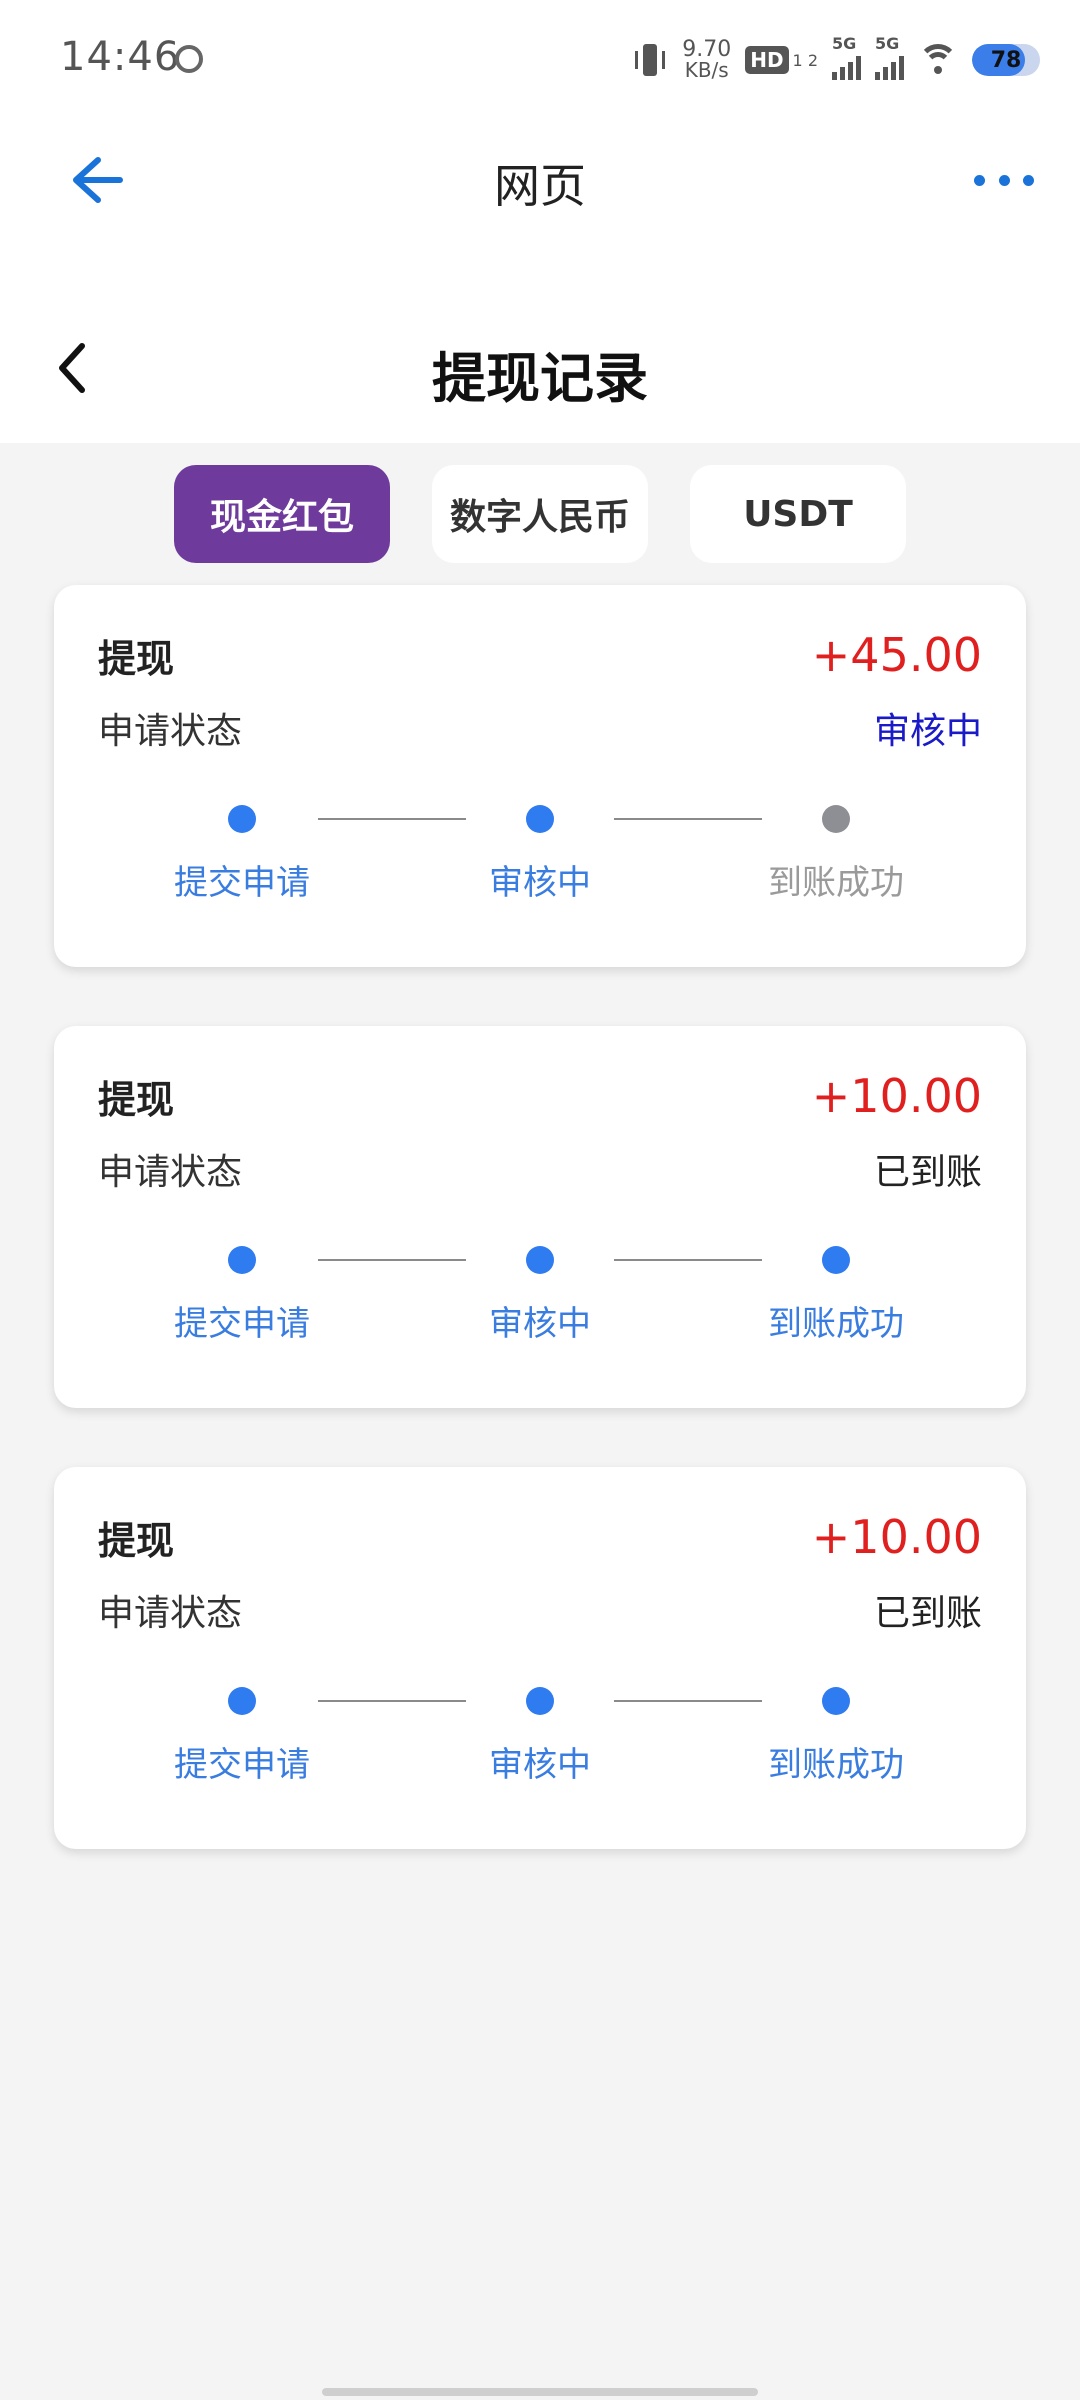 Image resolution: width=1080 pixels, height=2400 pixels. Describe the element at coordinates (798, 514) in the screenshot. I see `tab-usdt: USDT` at that location.